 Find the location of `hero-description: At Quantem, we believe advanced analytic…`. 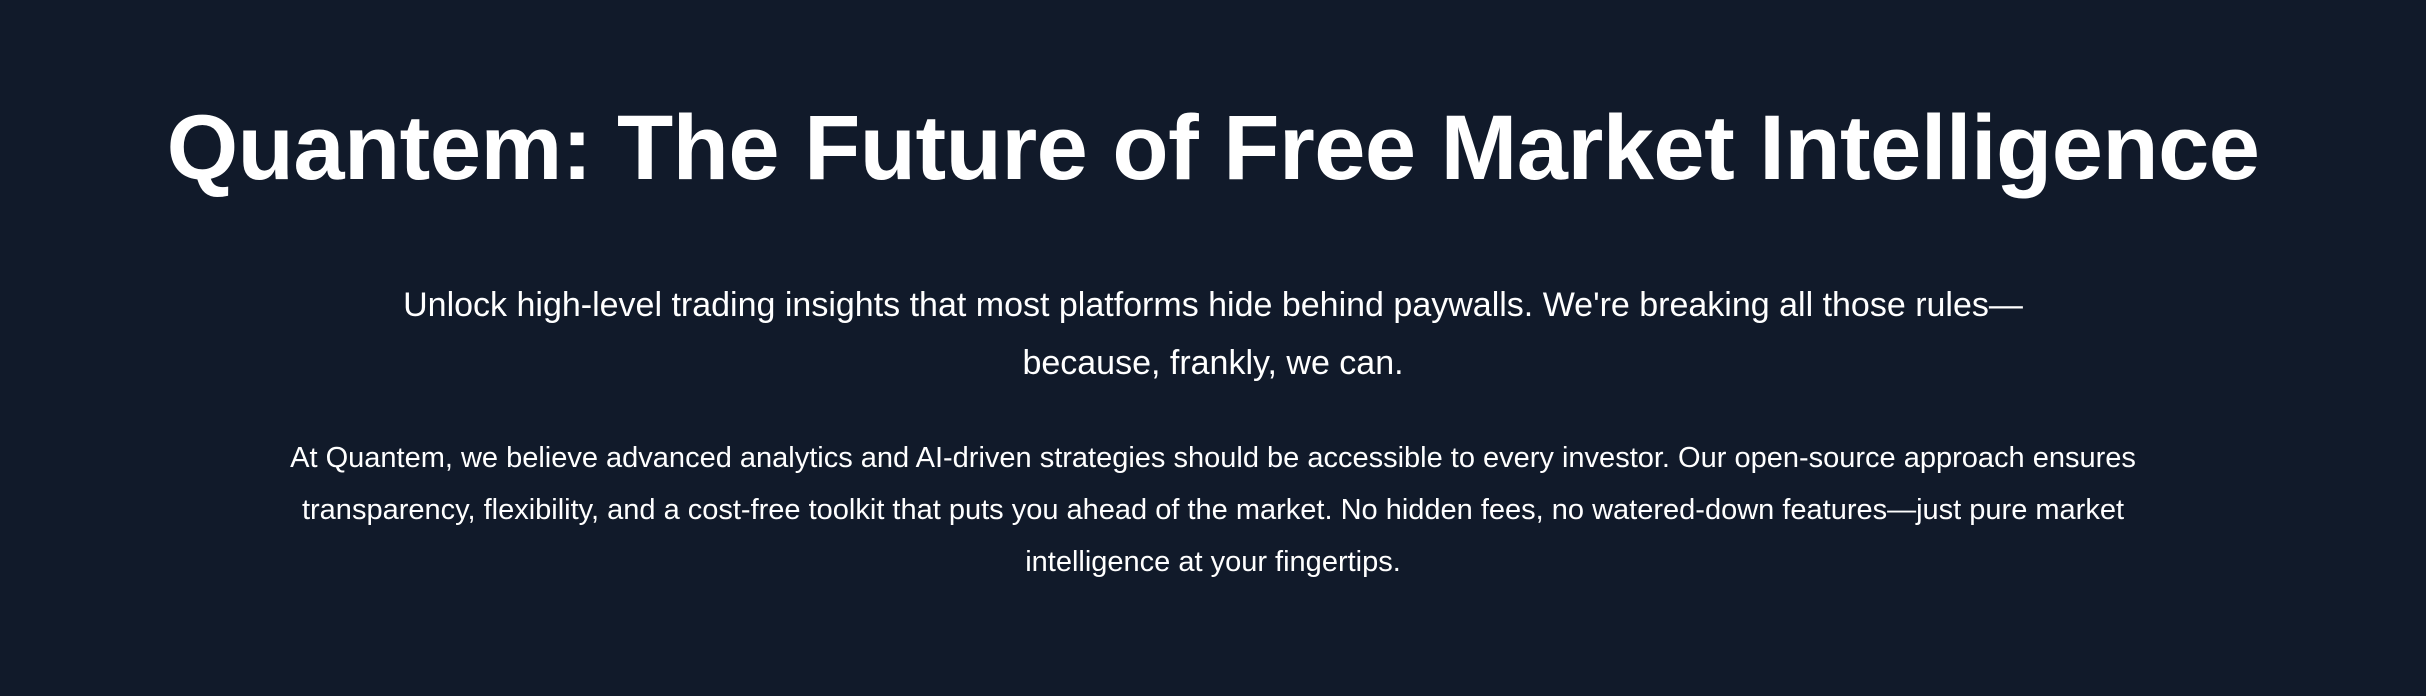

hero-description: At Quantem, we believe advanced analytic… is located at coordinates (1213, 510).